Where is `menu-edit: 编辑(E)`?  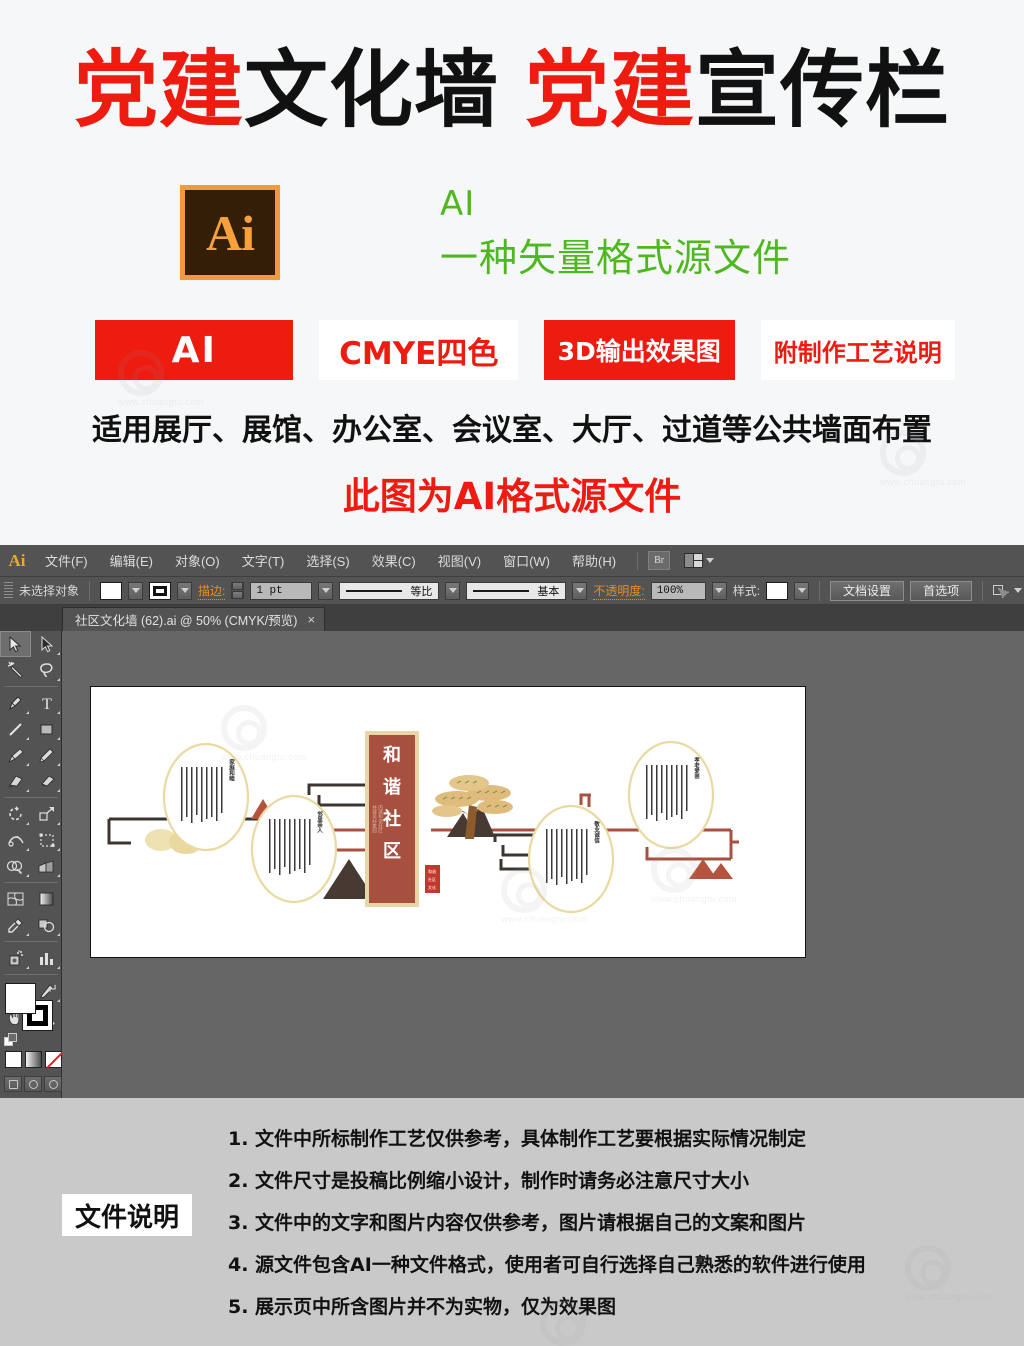
menu-edit: 编辑(E) is located at coordinates (131, 560).